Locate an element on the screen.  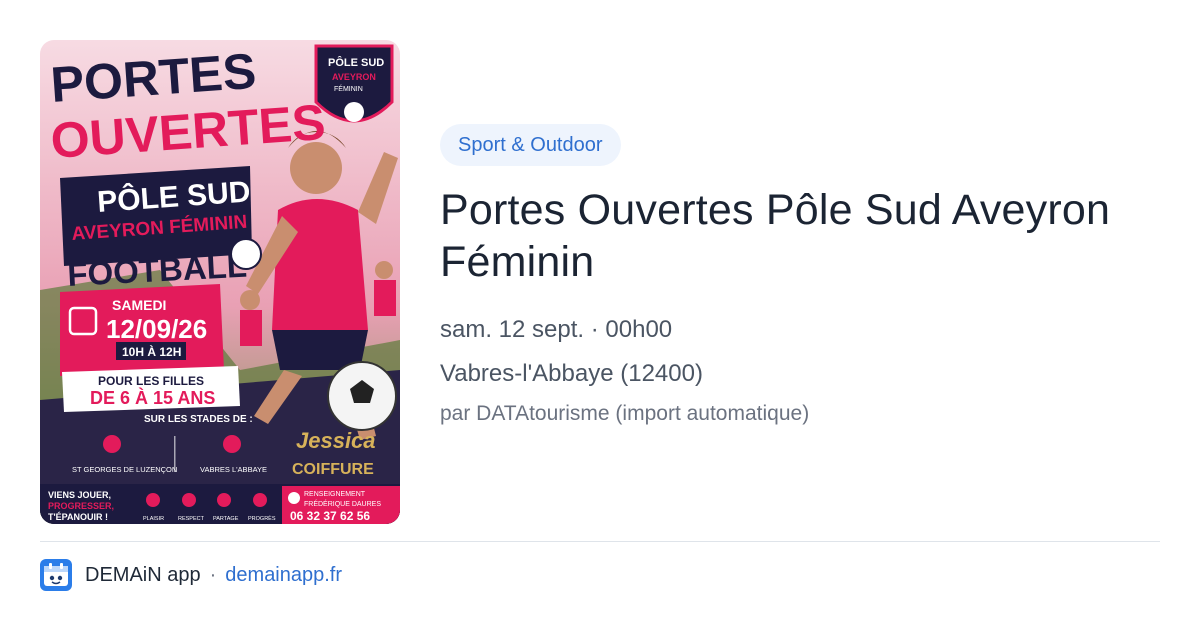
svg-text: PLAISIR is located at coordinates (153, 519).